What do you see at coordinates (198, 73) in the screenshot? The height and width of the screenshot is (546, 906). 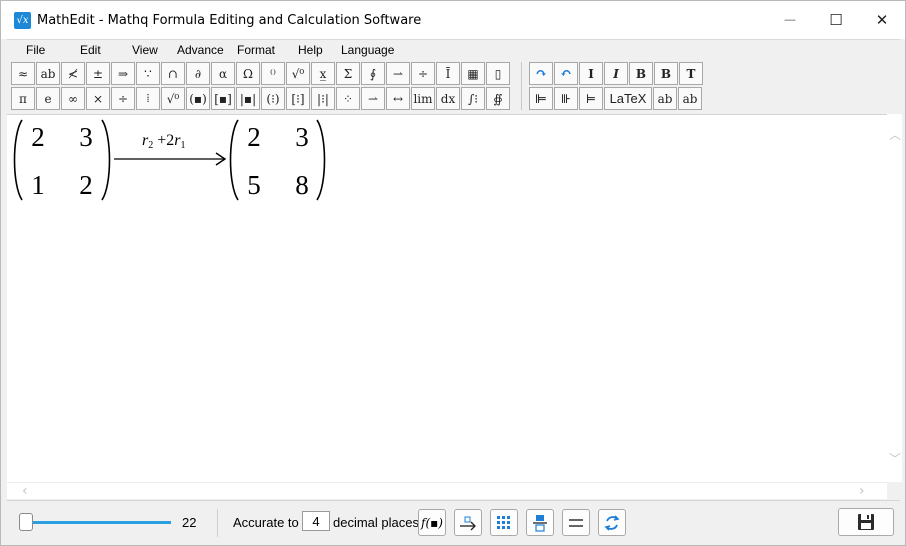 I see `symbol-row1-7-button: ∂` at bounding box center [198, 73].